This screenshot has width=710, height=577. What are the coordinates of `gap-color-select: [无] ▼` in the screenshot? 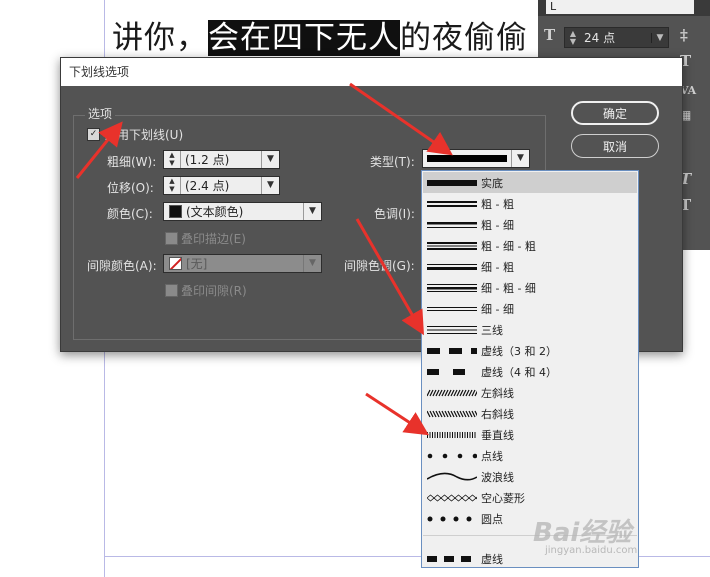 It's located at (242, 263).